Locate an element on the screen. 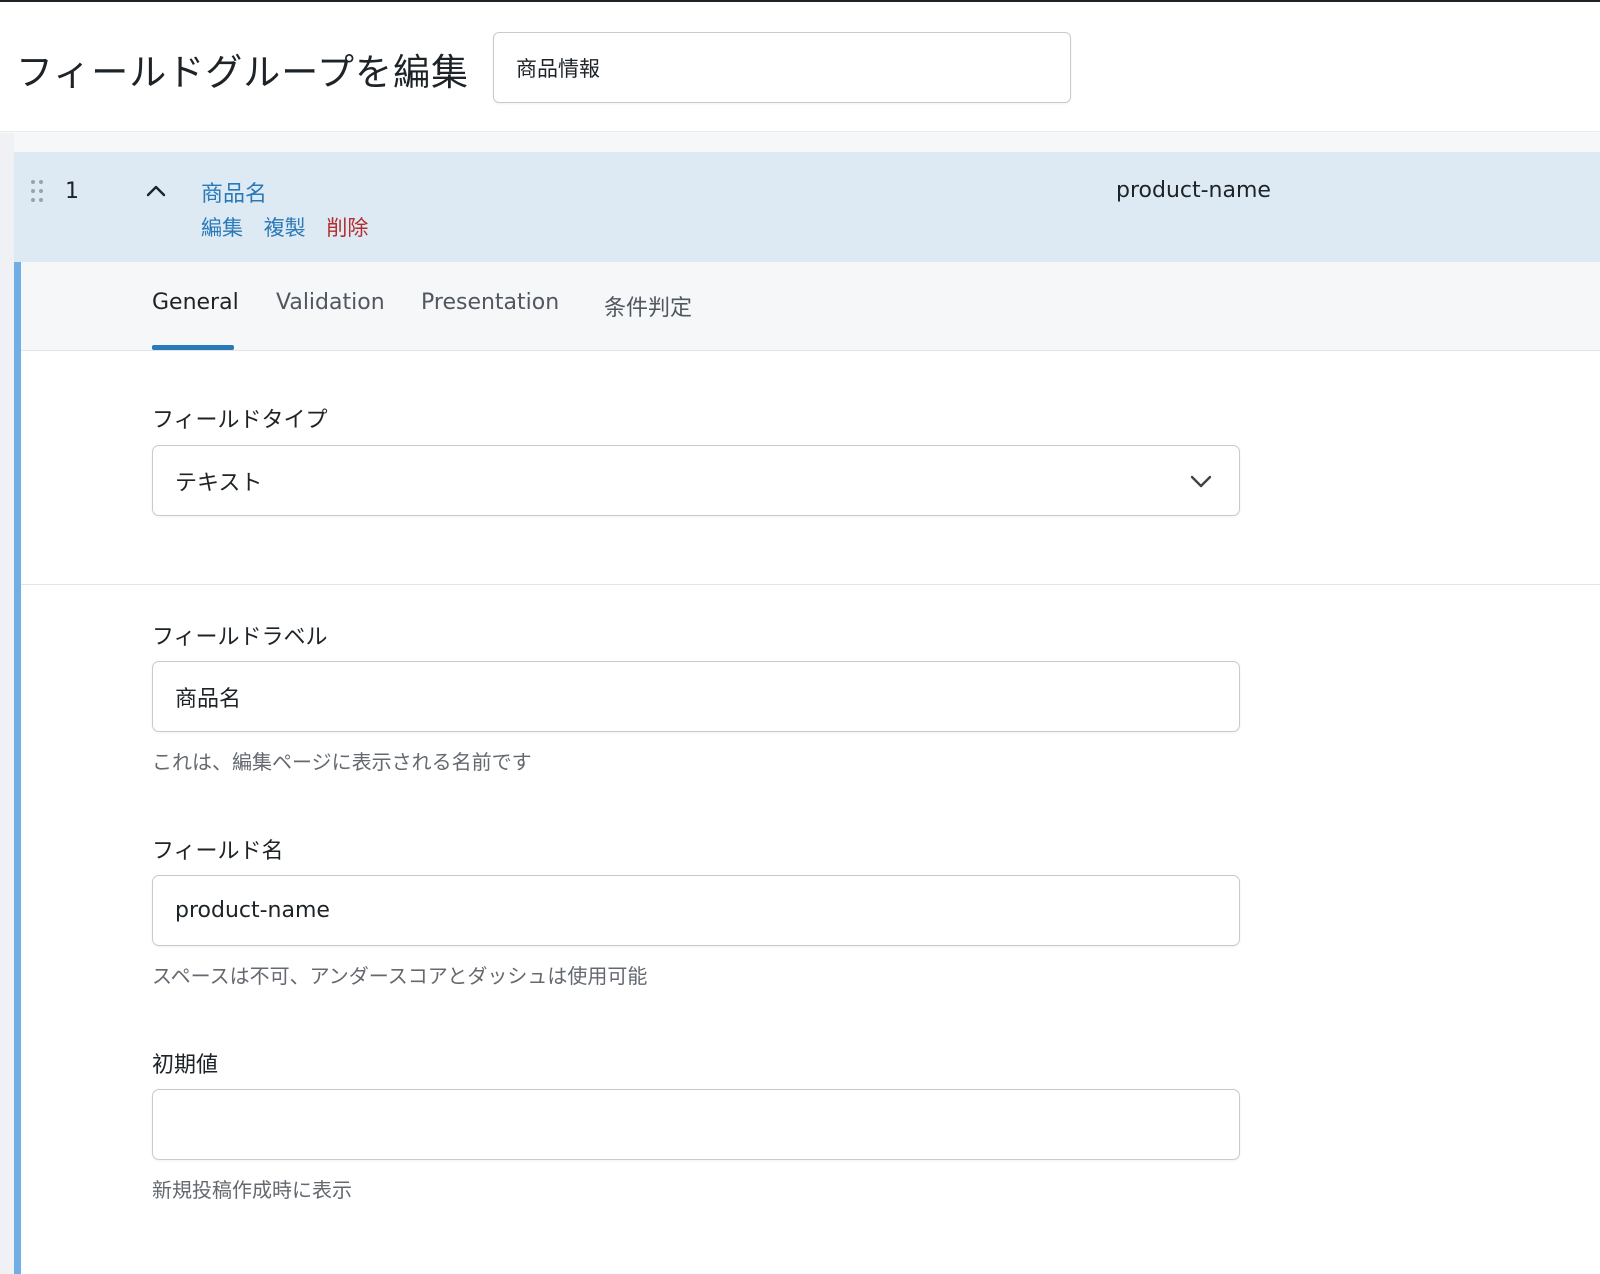 This screenshot has height=1274, width=1600. field-label-help: これは、編集ページに表示される名前です is located at coordinates (342, 762).